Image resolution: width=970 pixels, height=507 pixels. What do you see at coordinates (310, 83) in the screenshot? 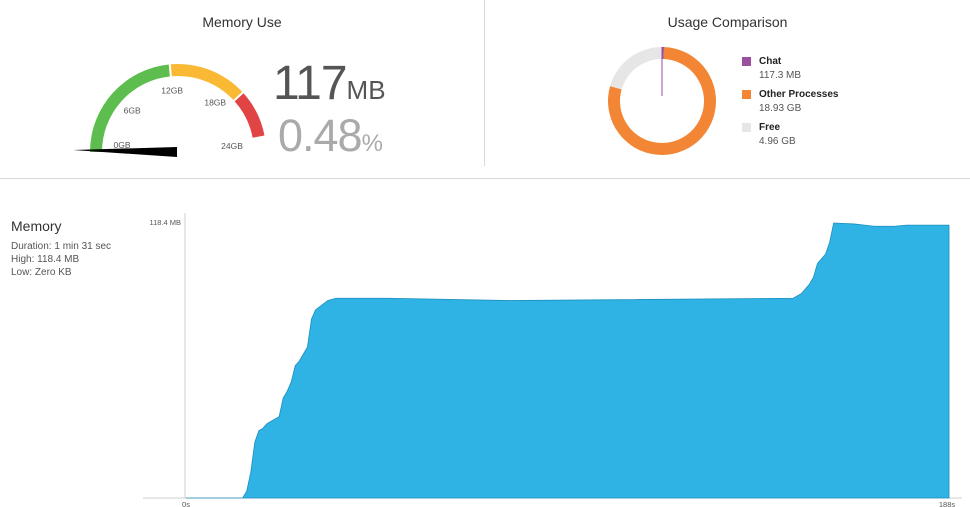
I see `memory-value-number: 117` at bounding box center [310, 83].